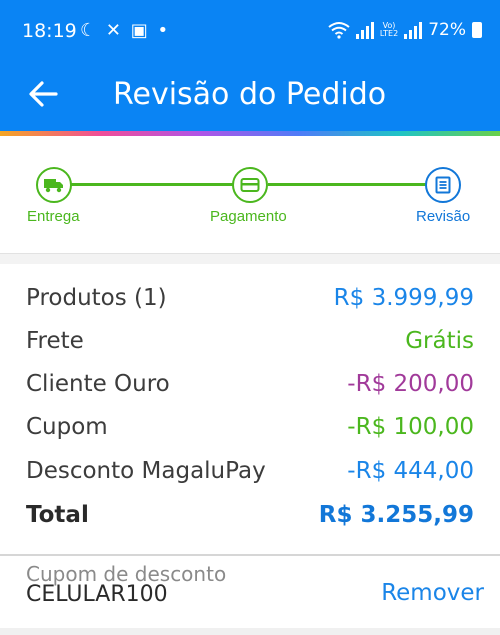  I want to click on truck-icon, so click(53, 186).